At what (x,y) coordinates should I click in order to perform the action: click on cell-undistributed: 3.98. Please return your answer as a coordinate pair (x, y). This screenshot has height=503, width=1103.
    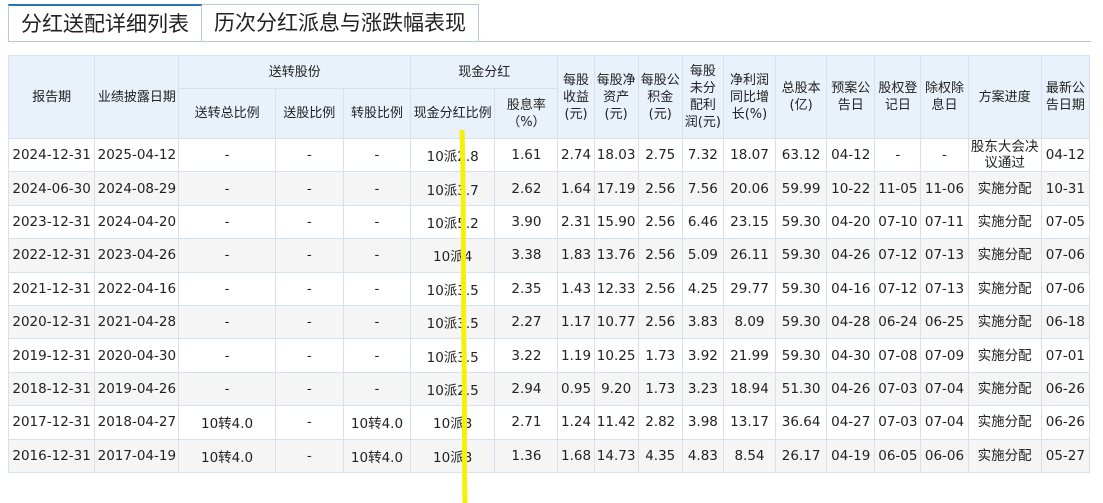
    Looking at the image, I should click on (702, 422).